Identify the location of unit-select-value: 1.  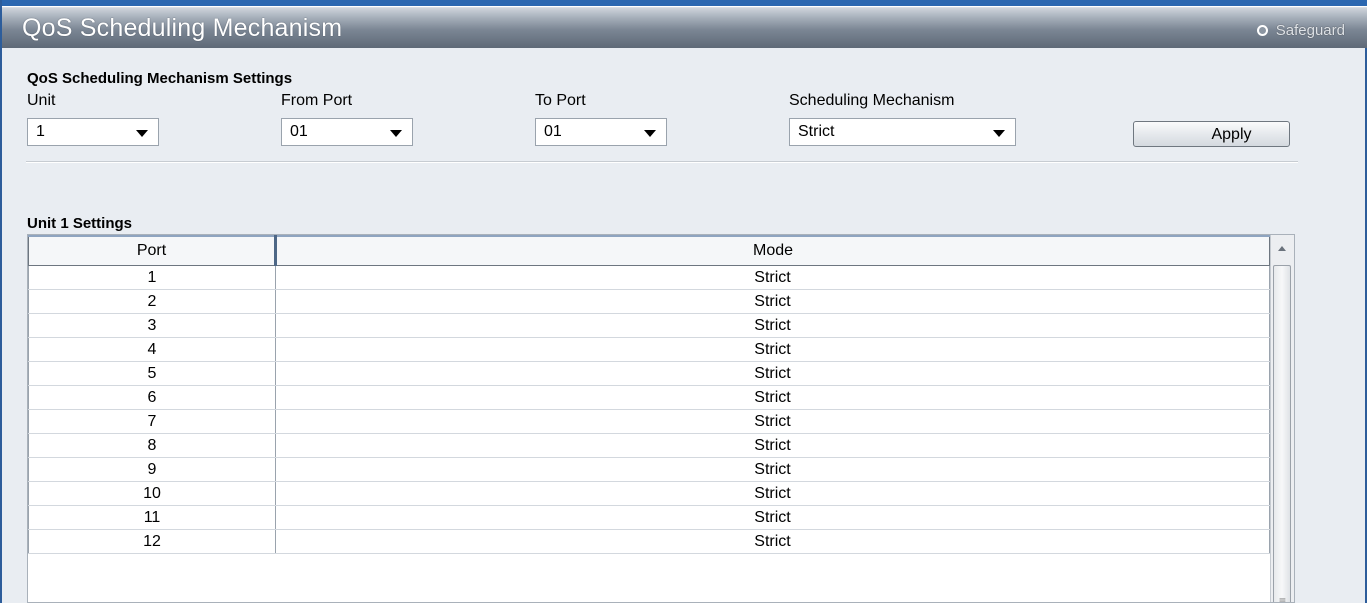
(40, 131).